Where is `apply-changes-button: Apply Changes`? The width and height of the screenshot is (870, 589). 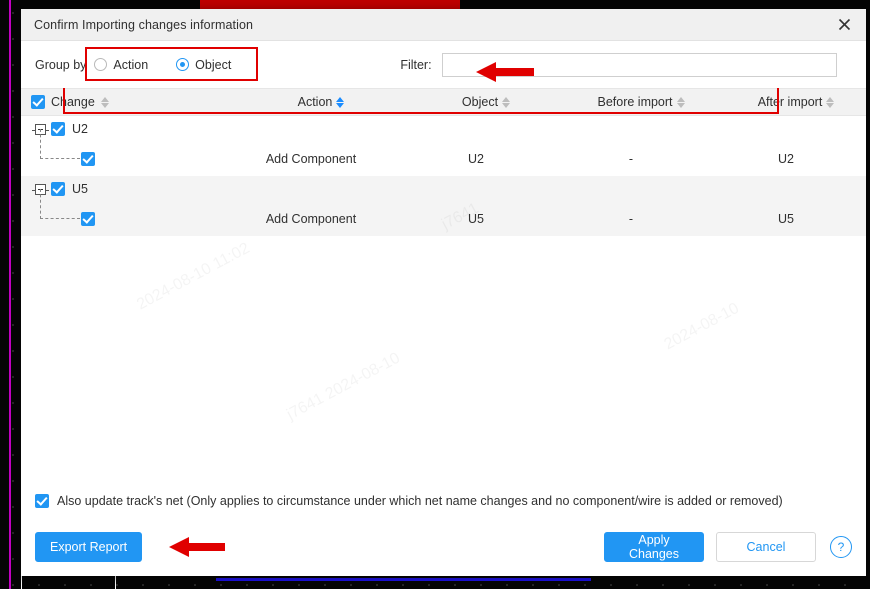
apply-changes-button: Apply Changes is located at coordinates (654, 547).